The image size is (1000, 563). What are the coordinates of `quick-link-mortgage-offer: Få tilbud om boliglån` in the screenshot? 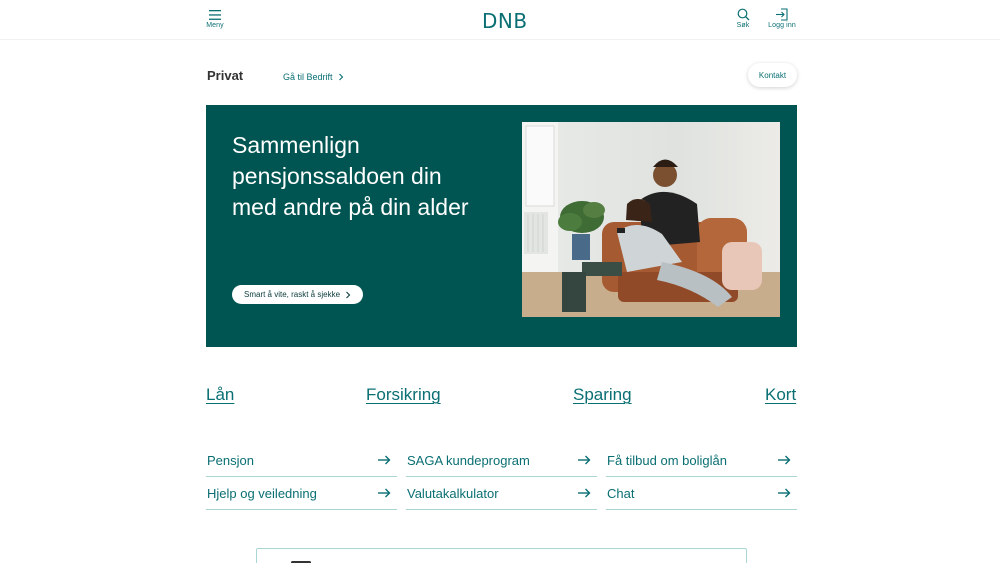 It's located at (701, 460).